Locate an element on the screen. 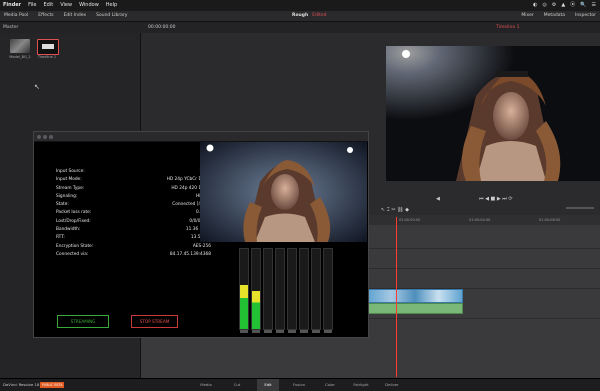 The height and width of the screenshot is (391, 600). effects-button: Effects is located at coordinates (45, 16).